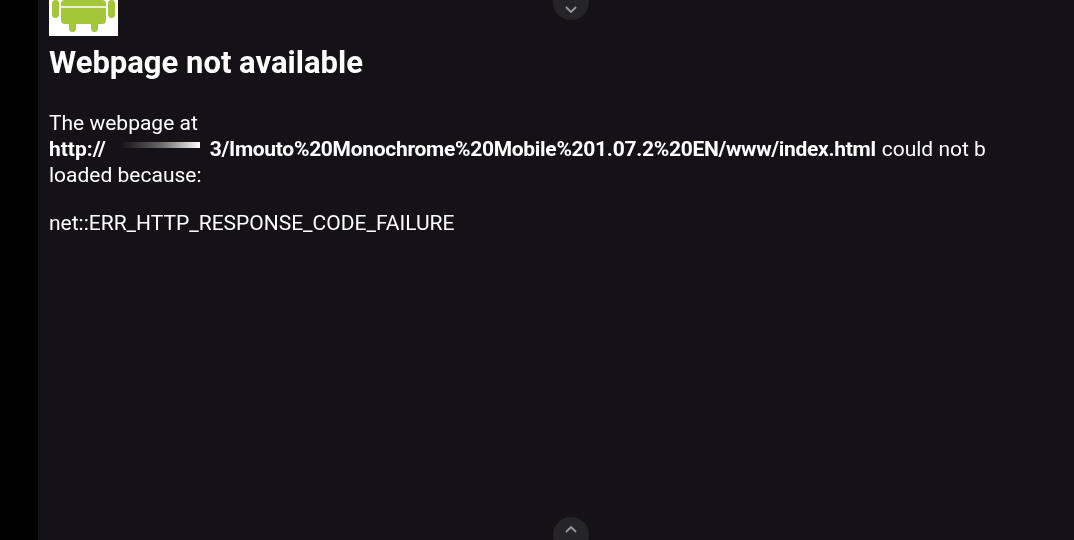 Image resolution: width=1074 pixels, height=540 pixels. What do you see at coordinates (83, 18) in the screenshot?
I see `android-robot-icon` at bounding box center [83, 18].